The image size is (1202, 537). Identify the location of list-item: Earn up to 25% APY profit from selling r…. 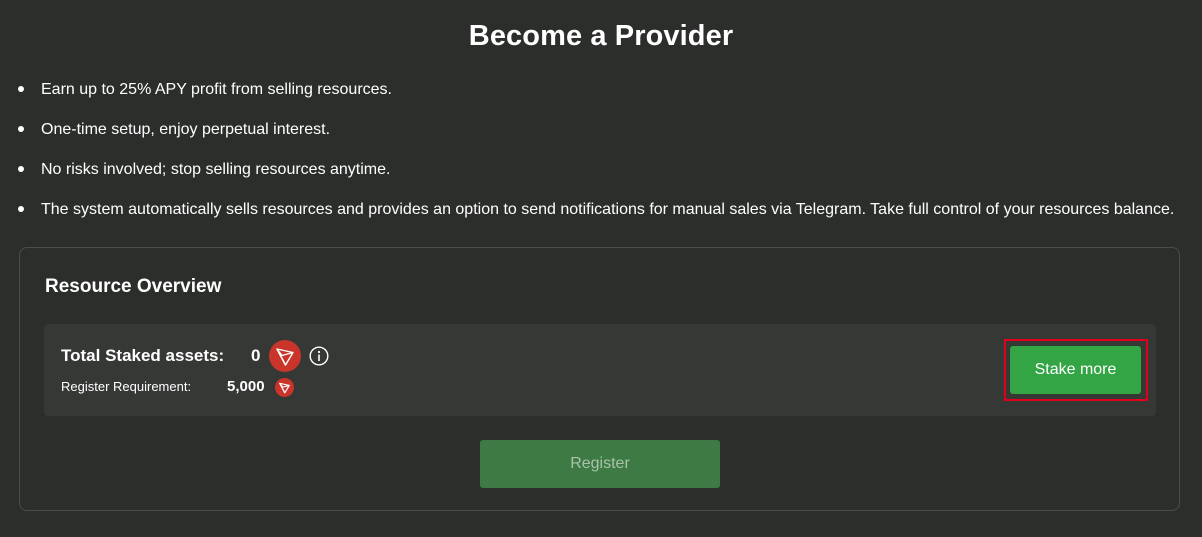
(205, 90).